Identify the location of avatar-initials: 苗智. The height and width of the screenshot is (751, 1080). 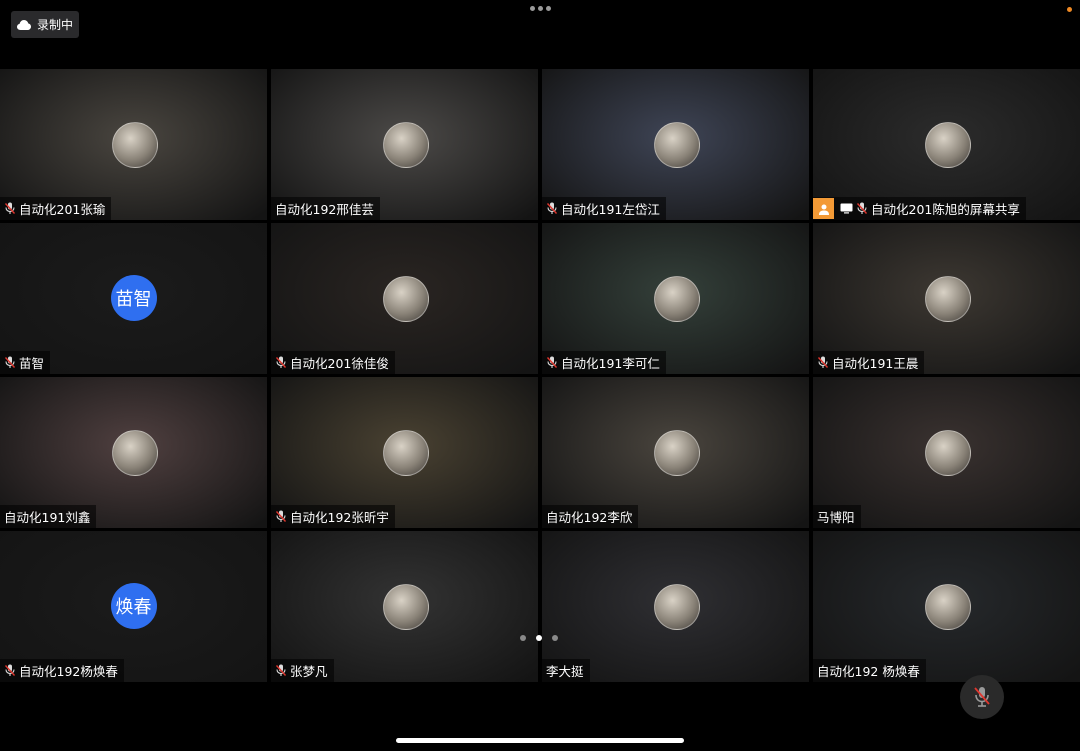
(133, 298).